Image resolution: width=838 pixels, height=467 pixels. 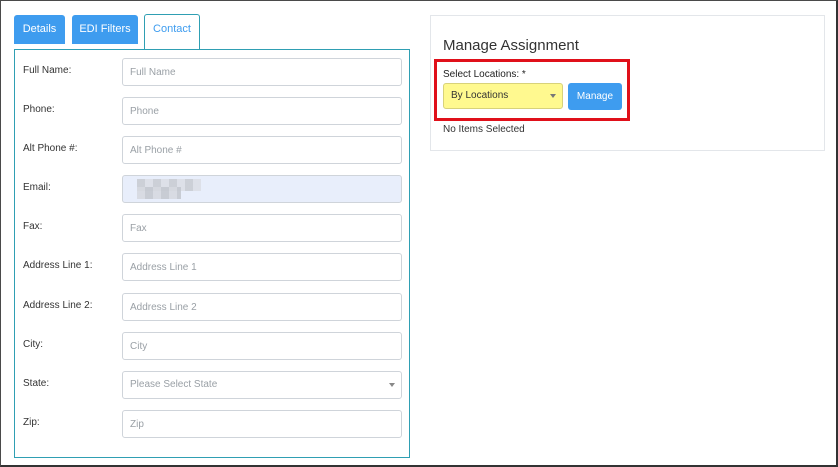 What do you see at coordinates (50, 148) in the screenshot?
I see `alt-phone-label: Alt Phone #:` at bounding box center [50, 148].